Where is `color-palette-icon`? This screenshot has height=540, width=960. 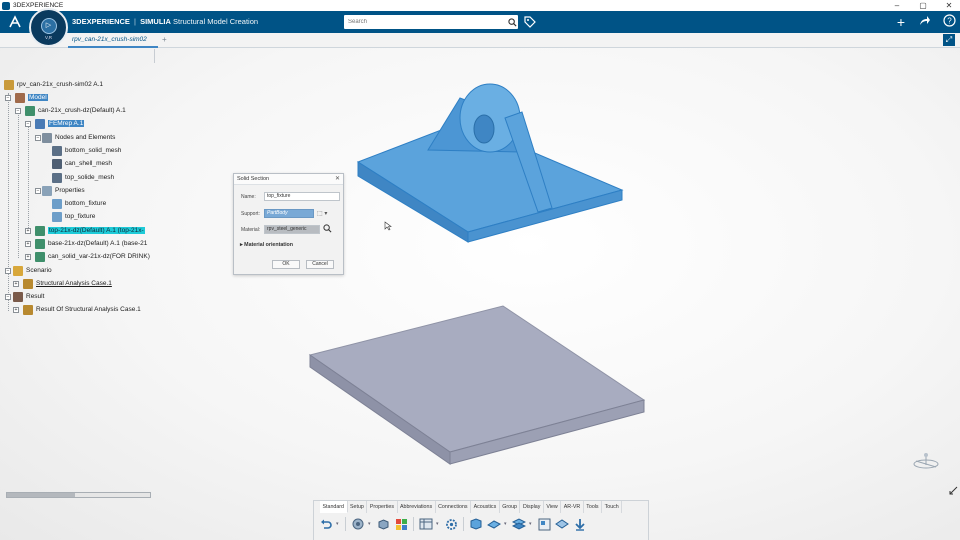
color-palette-icon is located at coordinates (401, 524).